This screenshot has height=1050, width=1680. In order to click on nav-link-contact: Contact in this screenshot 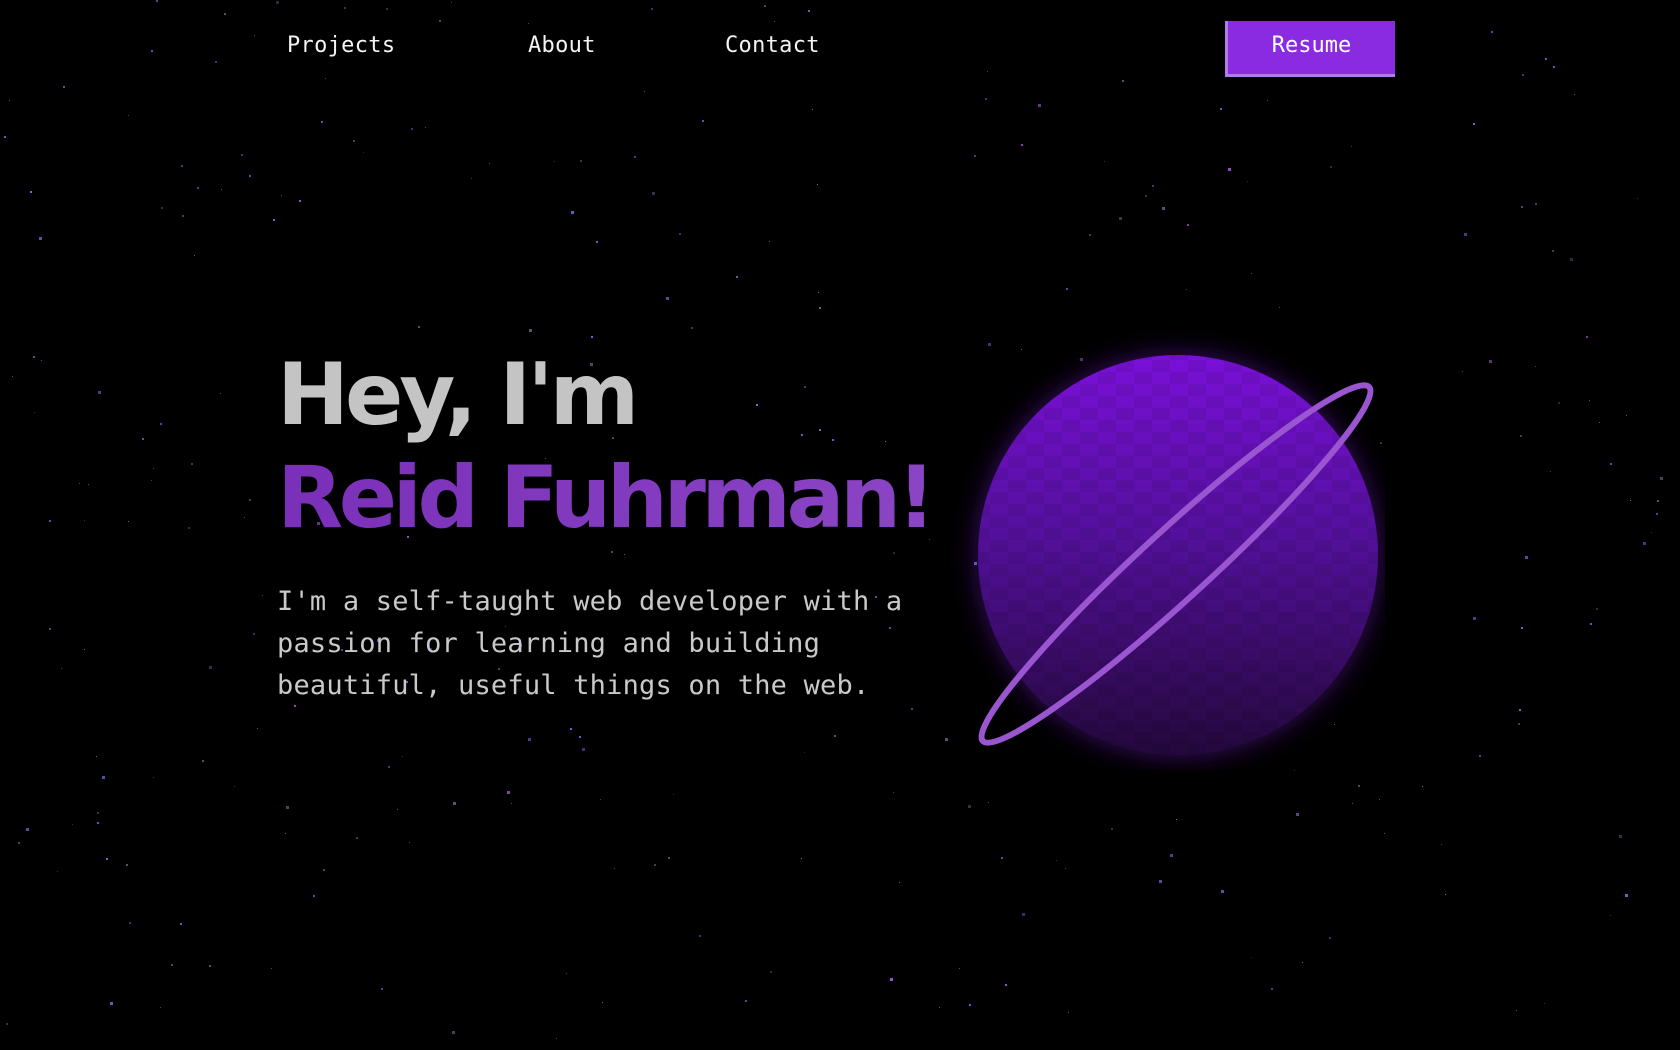, I will do `click(772, 45)`.